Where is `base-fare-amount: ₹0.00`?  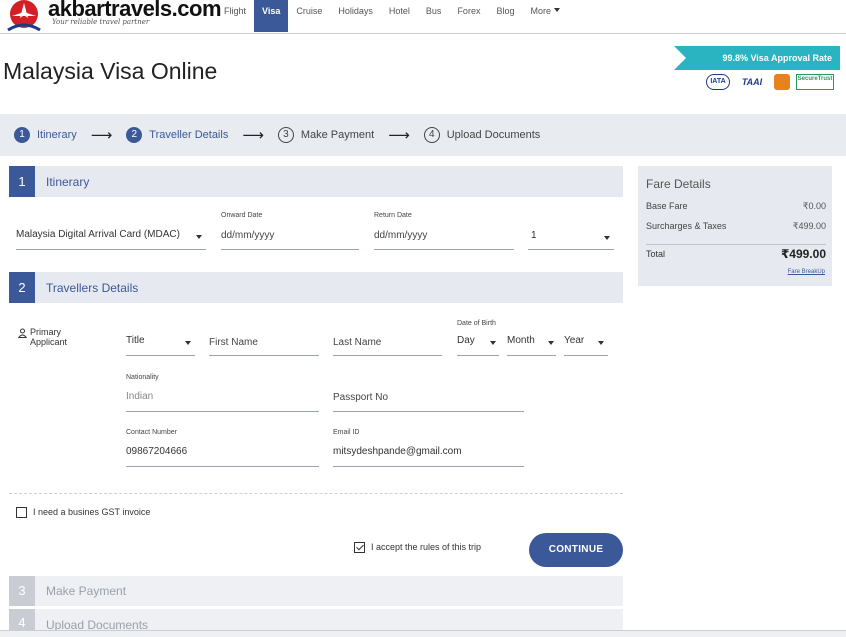 base-fare-amount: ₹0.00 is located at coordinates (814, 206).